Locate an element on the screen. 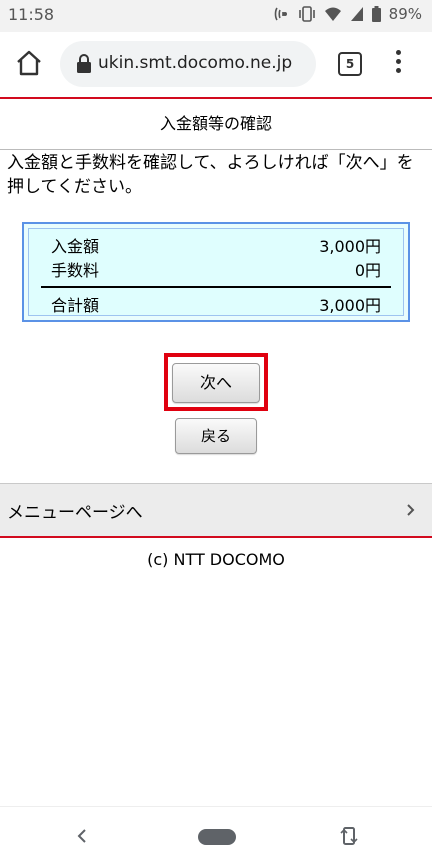  total-label: 合計額 is located at coordinates (75, 305).